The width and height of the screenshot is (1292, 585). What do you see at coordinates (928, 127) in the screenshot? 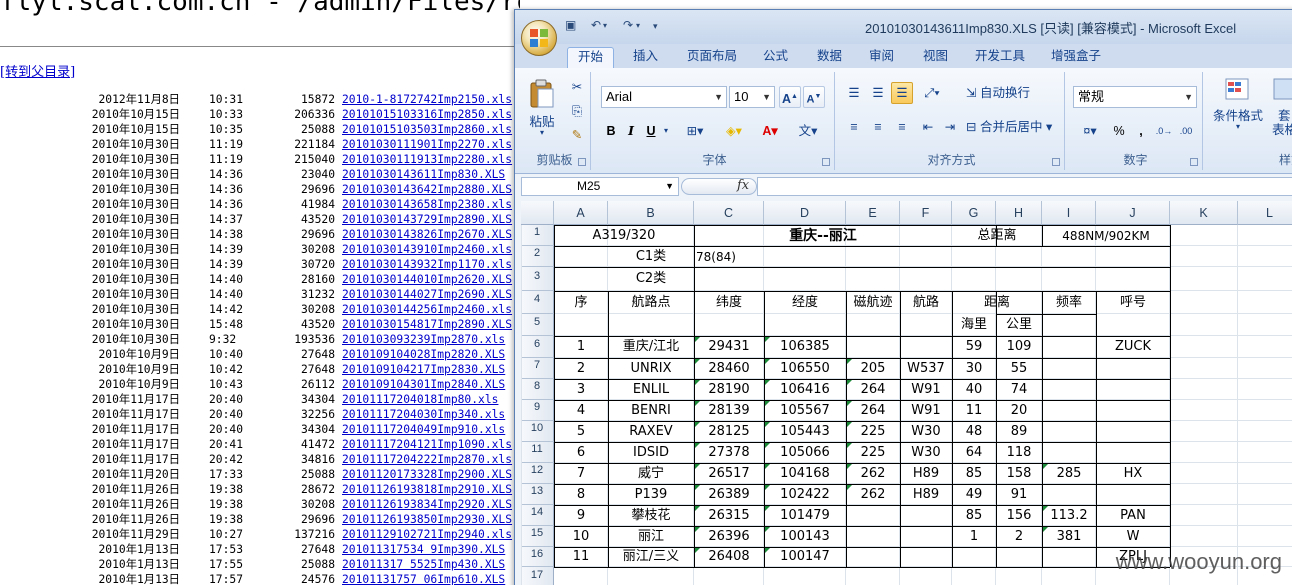
I see `decrease-indent-icon: ⇤` at bounding box center [928, 127].